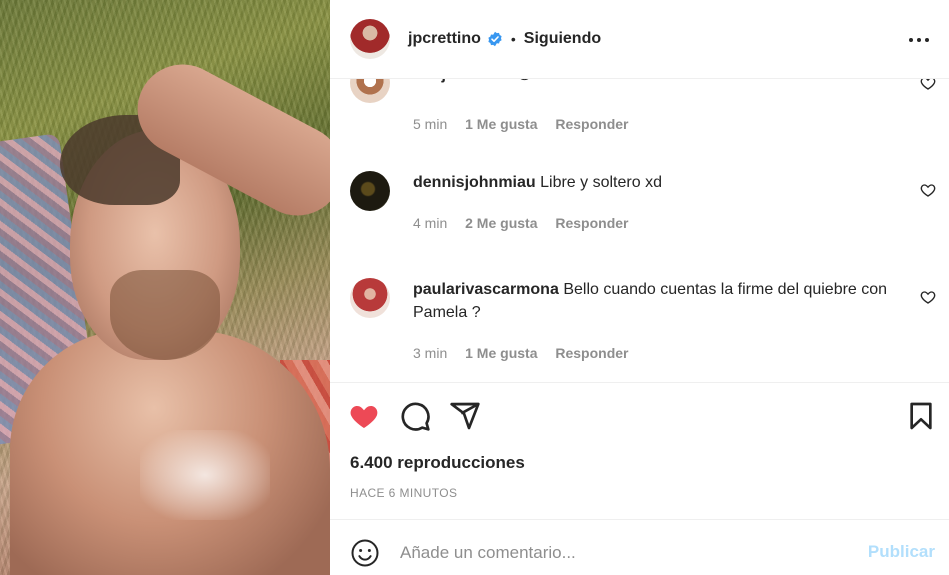  What do you see at coordinates (610, 553) in the screenshot?
I see `comment-input` at bounding box center [610, 553].